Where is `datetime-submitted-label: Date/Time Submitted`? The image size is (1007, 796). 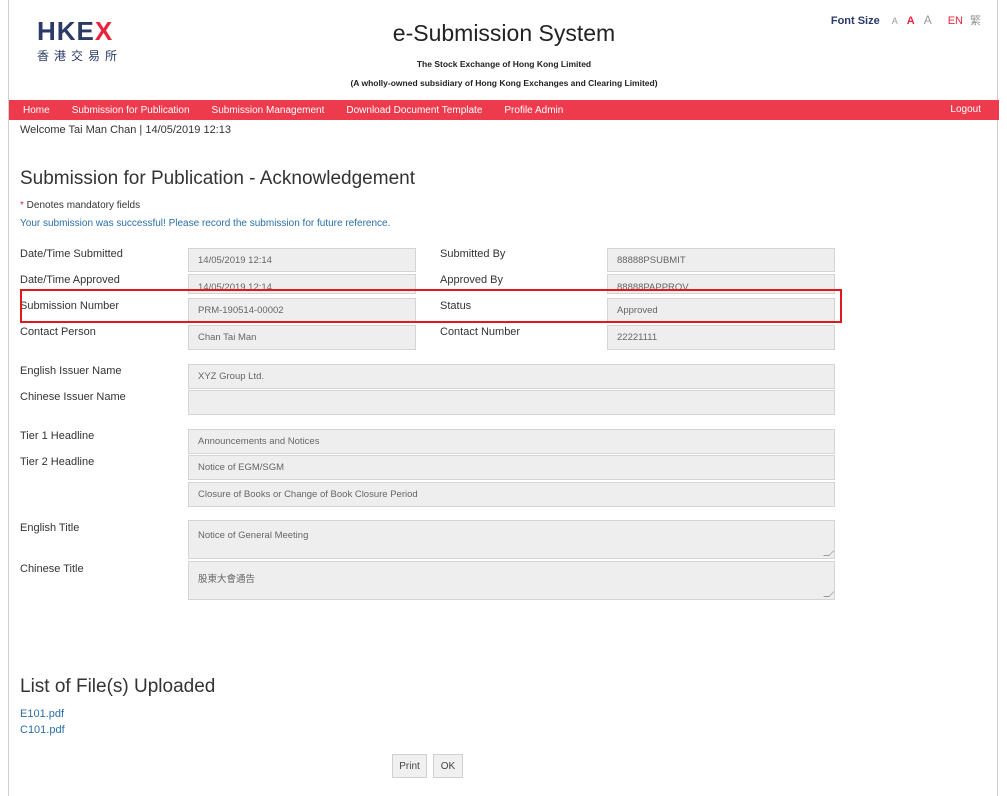
datetime-submitted-label: Date/Time Submitted is located at coordinates (71, 254).